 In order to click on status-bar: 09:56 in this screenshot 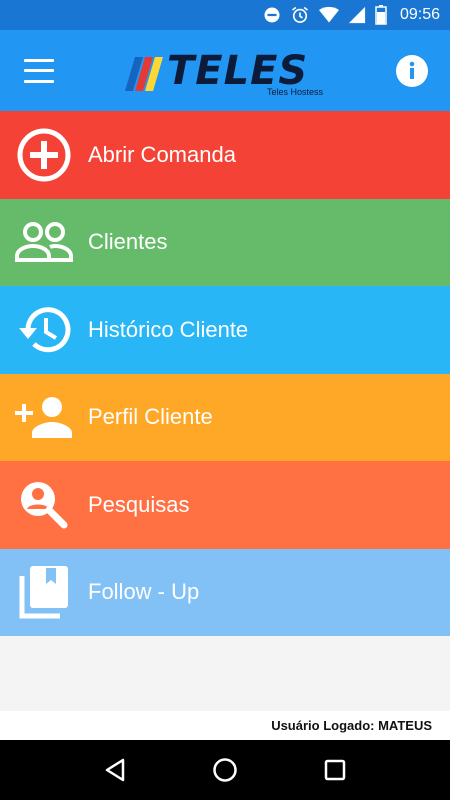, I will do `click(225, 15)`.